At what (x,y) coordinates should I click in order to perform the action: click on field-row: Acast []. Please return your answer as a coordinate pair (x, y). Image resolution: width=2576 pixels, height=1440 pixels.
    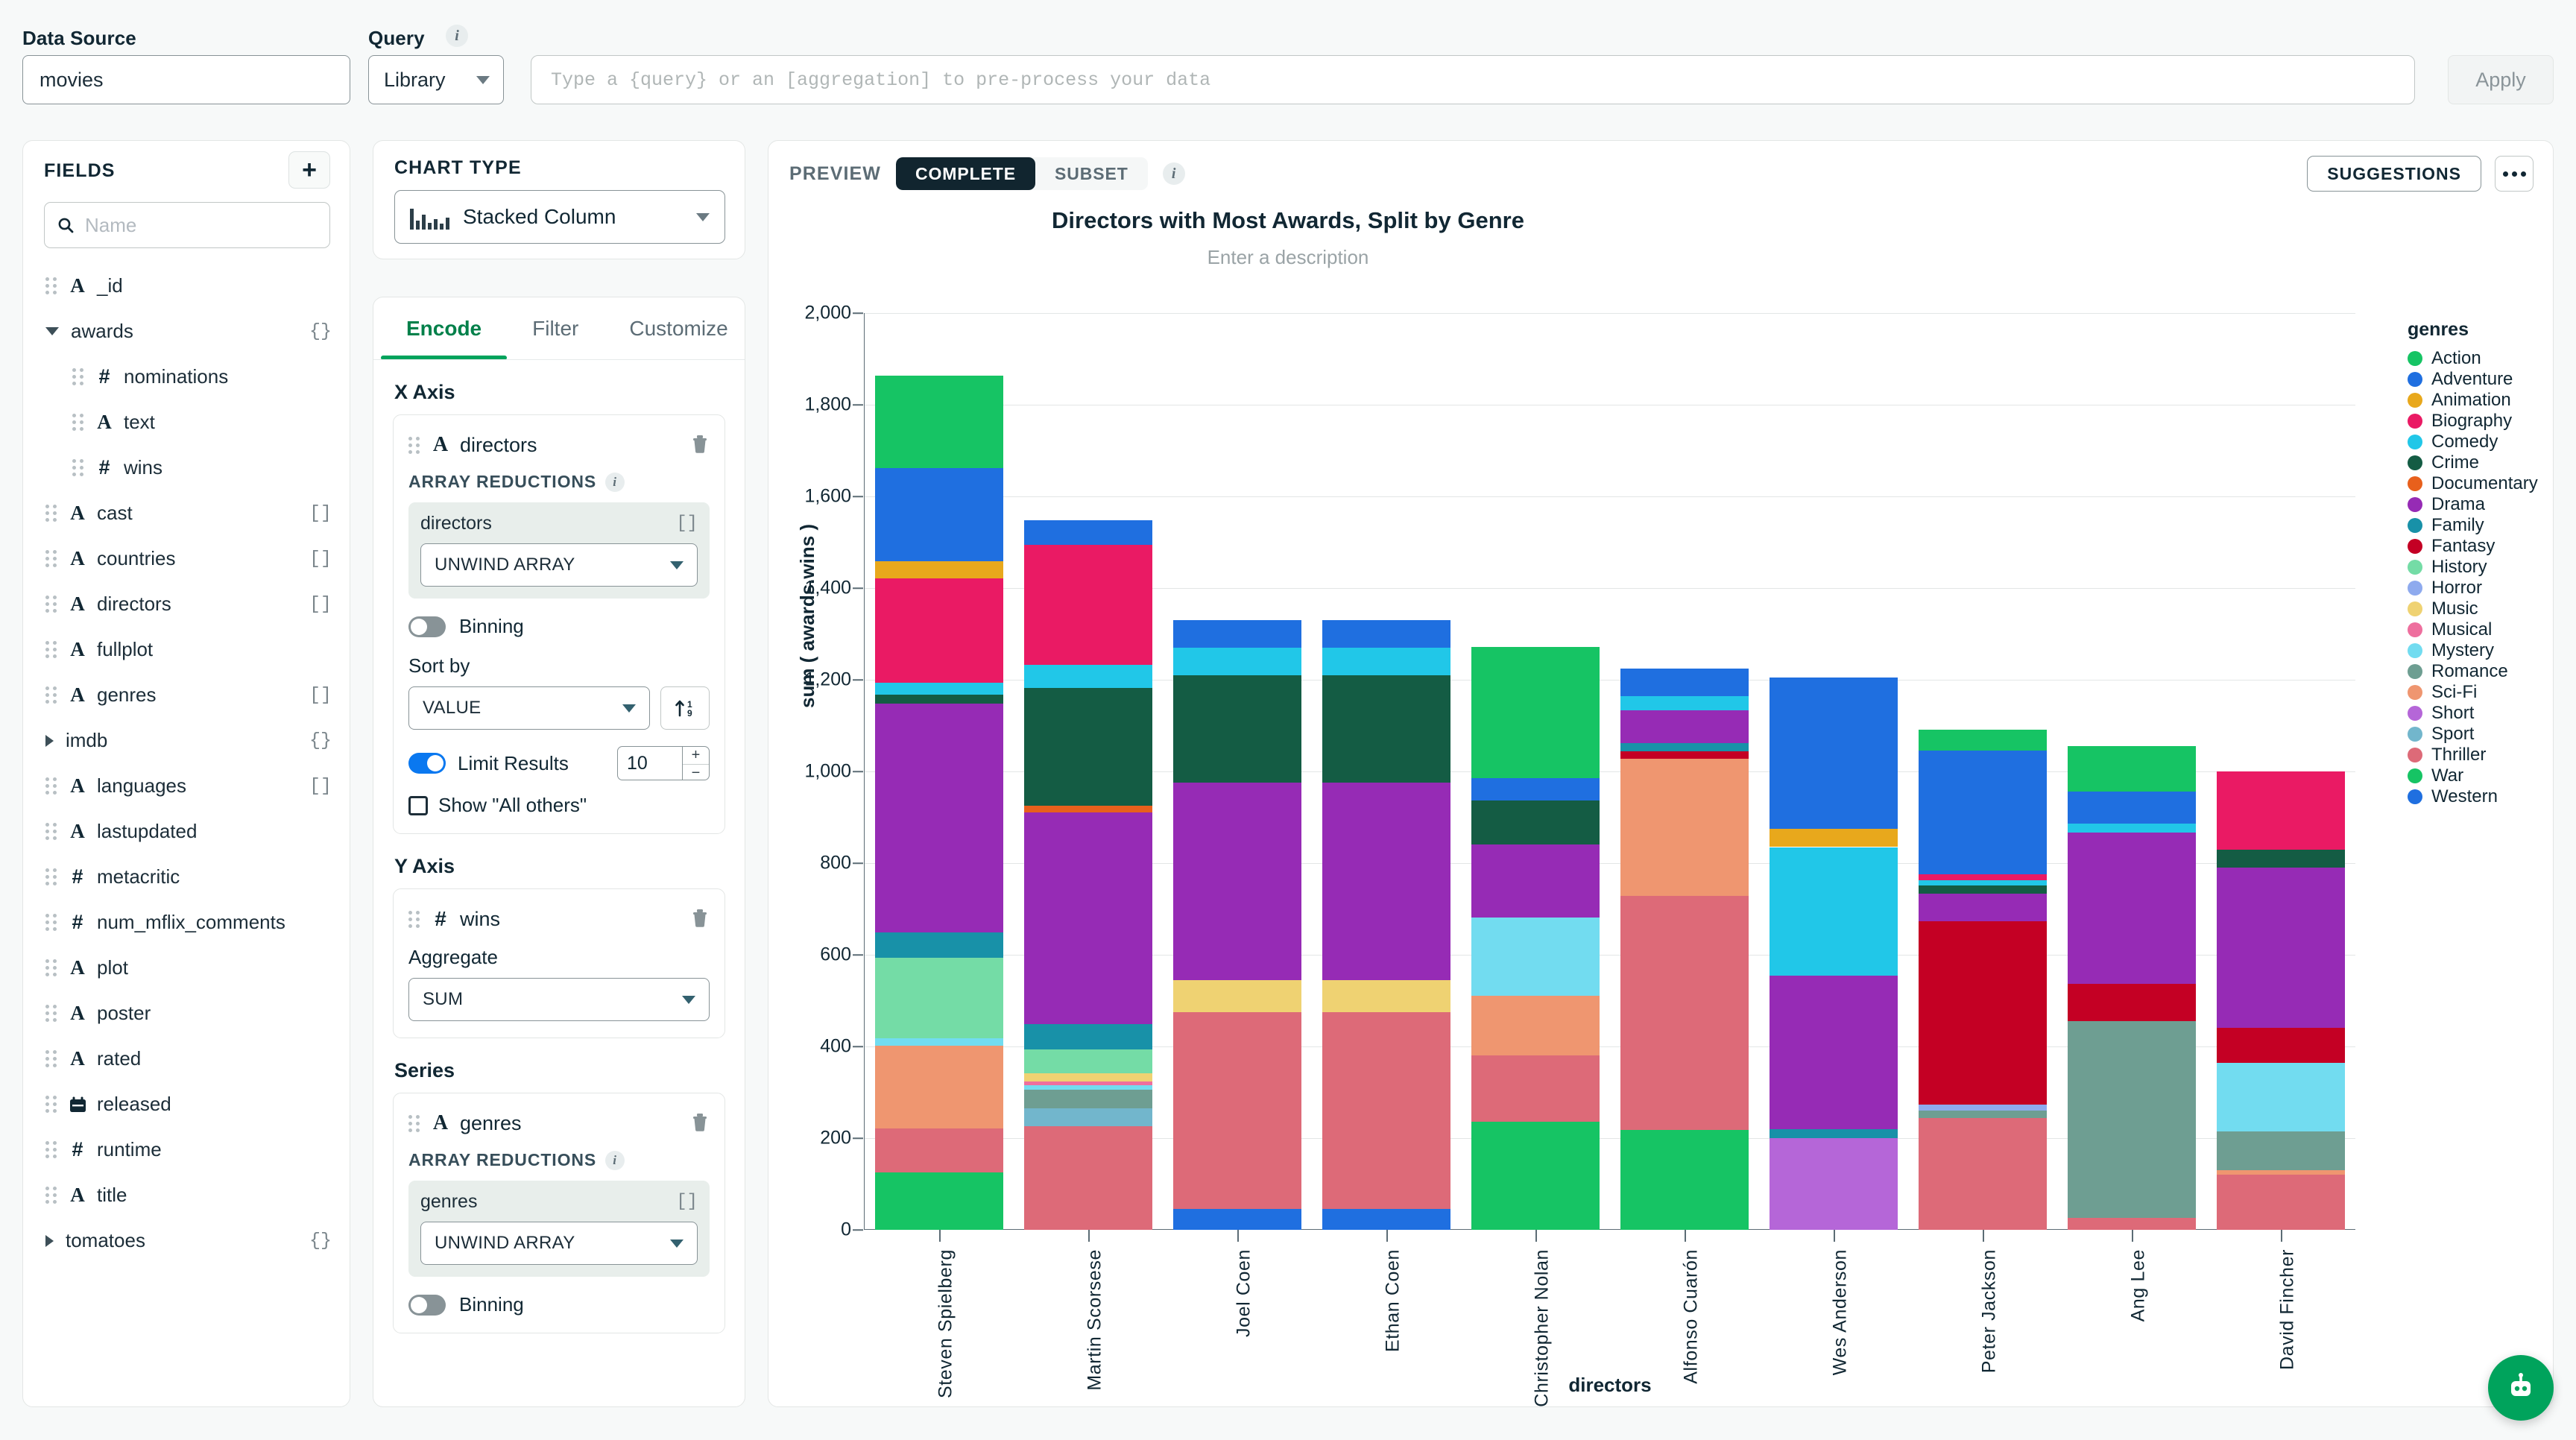
    Looking at the image, I should click on (187, 513).